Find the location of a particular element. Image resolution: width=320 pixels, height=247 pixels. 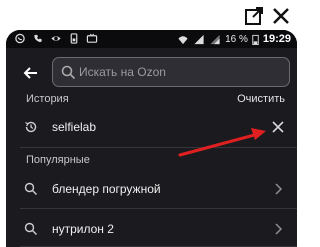

history-item-selfielab: selfielab is located at coordinates (151, 127).